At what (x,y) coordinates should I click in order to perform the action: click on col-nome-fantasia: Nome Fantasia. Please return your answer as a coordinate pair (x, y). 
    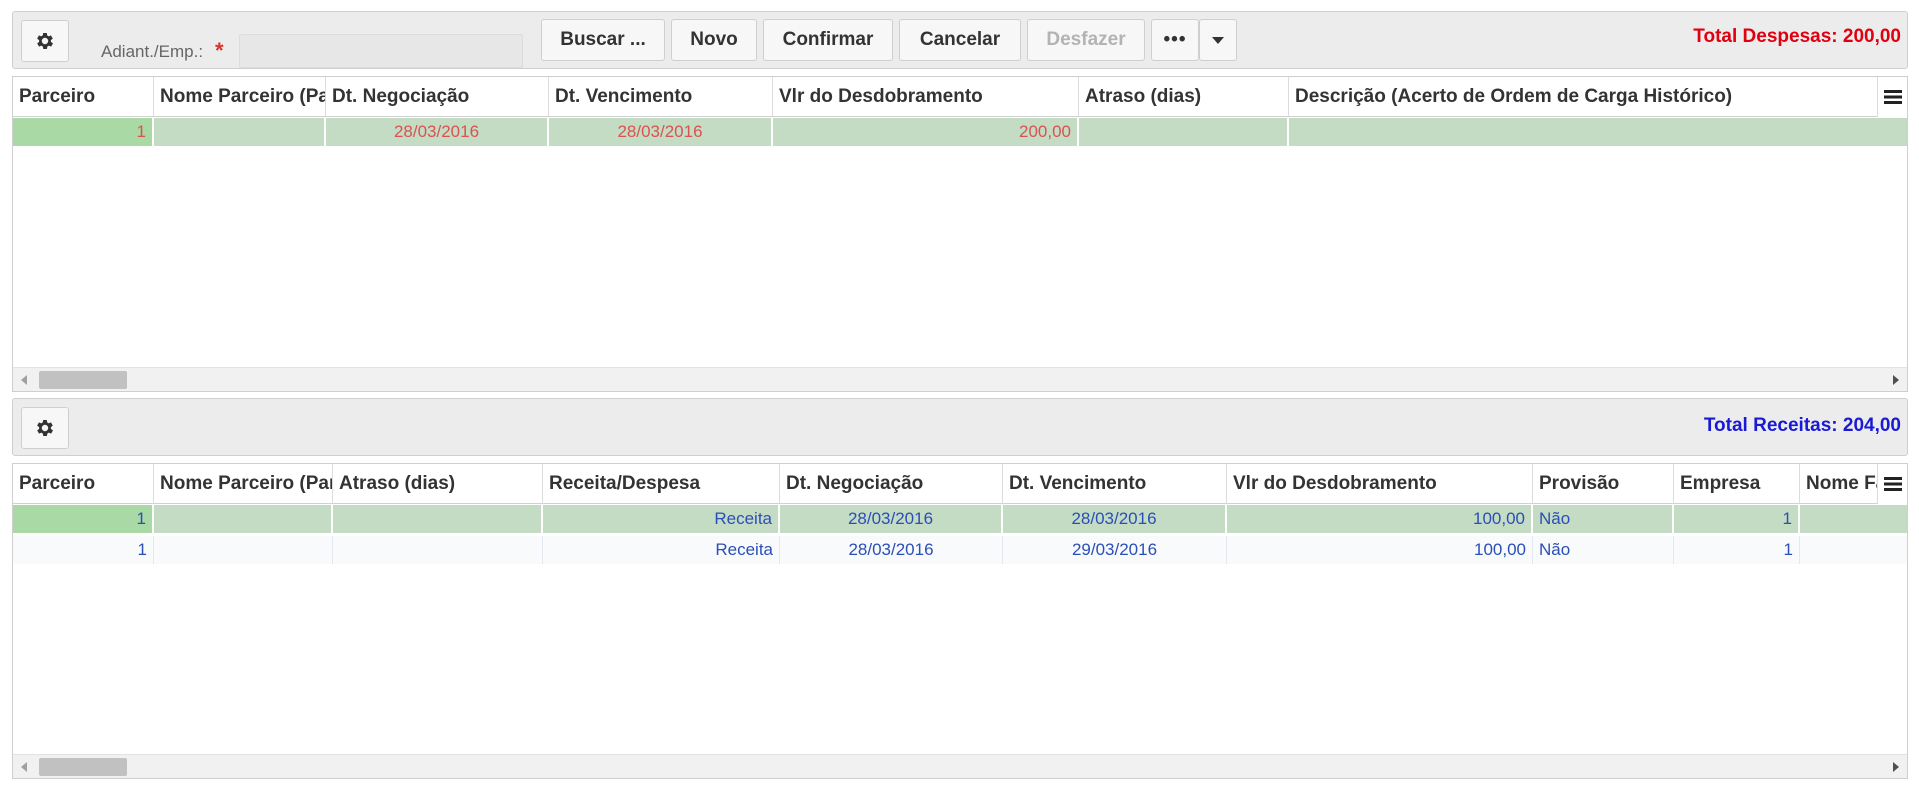
    Looking at the image, I should click on (1840, 484).